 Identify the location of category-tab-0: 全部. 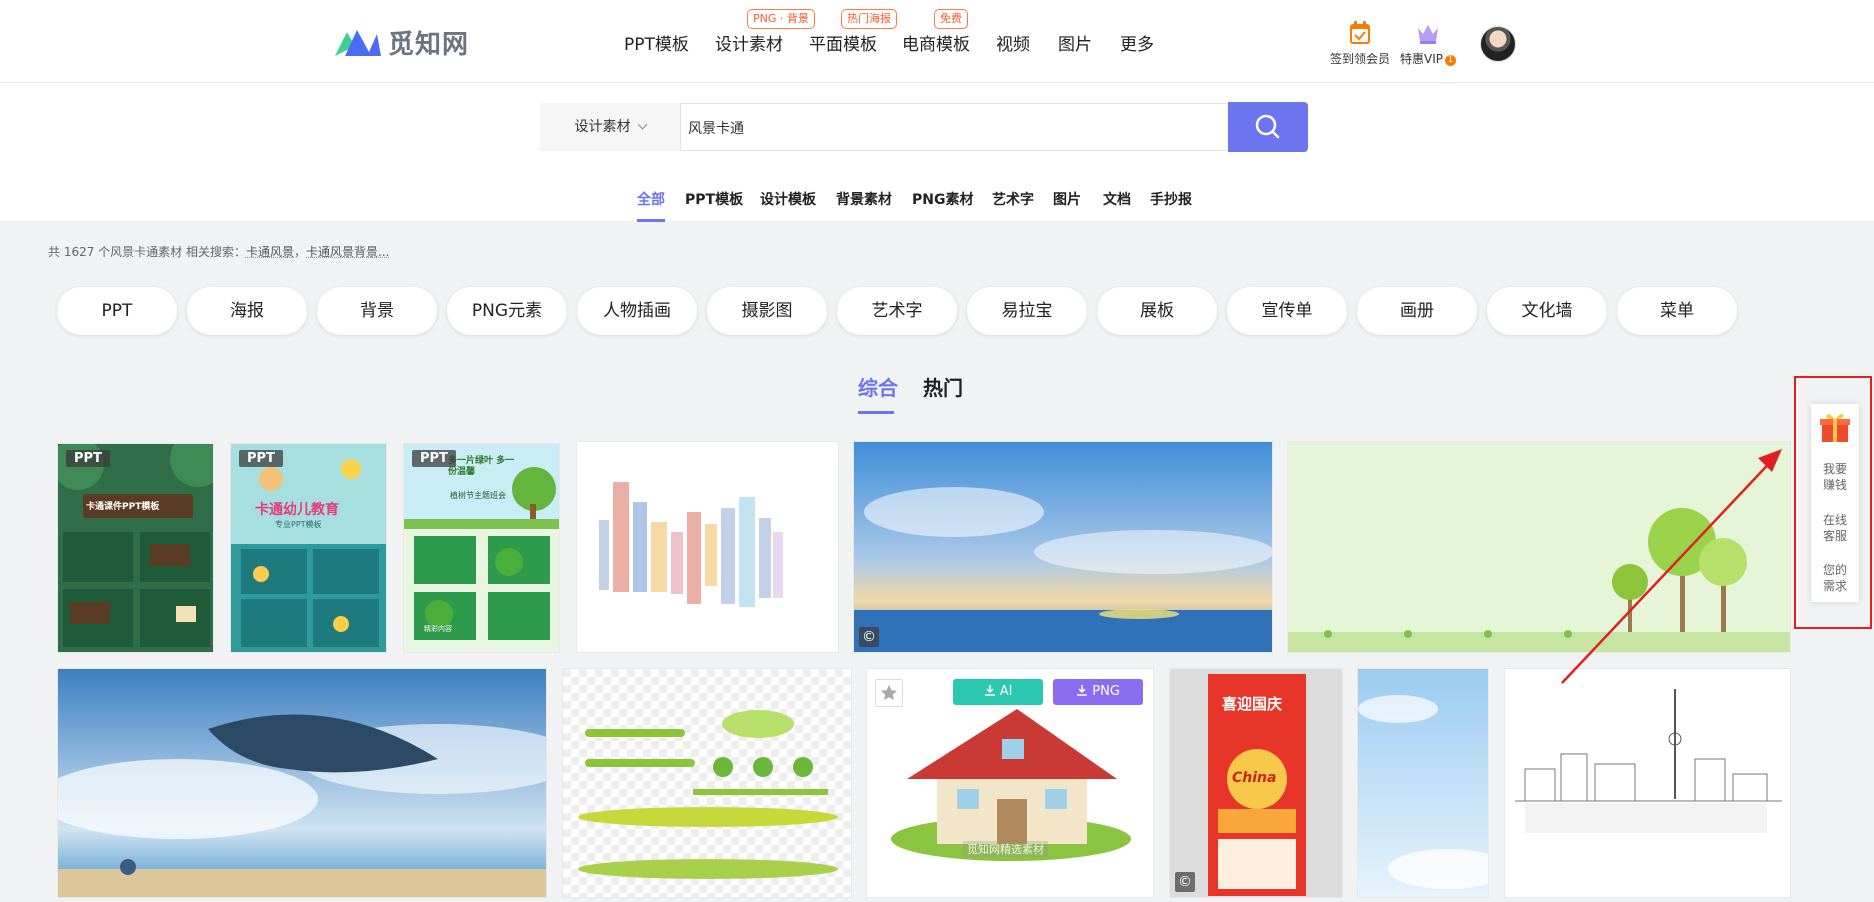
(651, 199).